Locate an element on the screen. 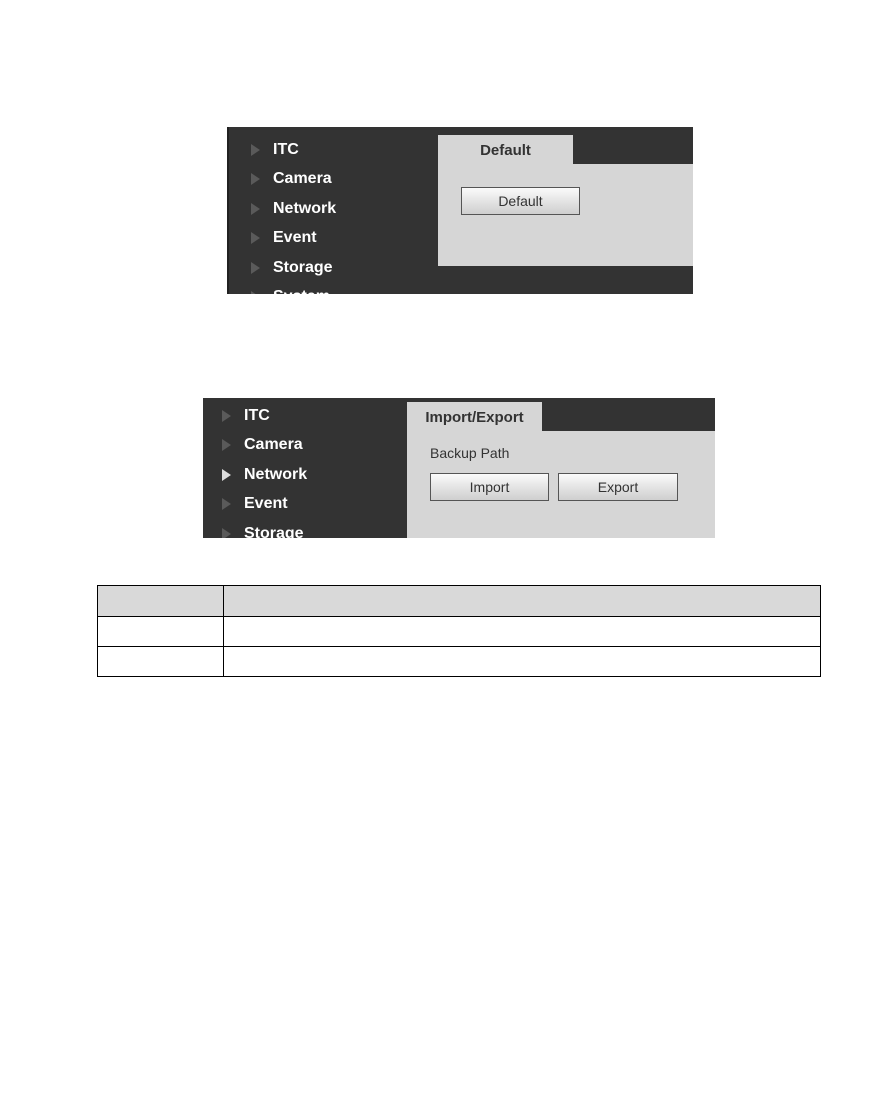 The width and height of the screenshot is (893, 1106). parameter-table is located at coordinates (459, 631).